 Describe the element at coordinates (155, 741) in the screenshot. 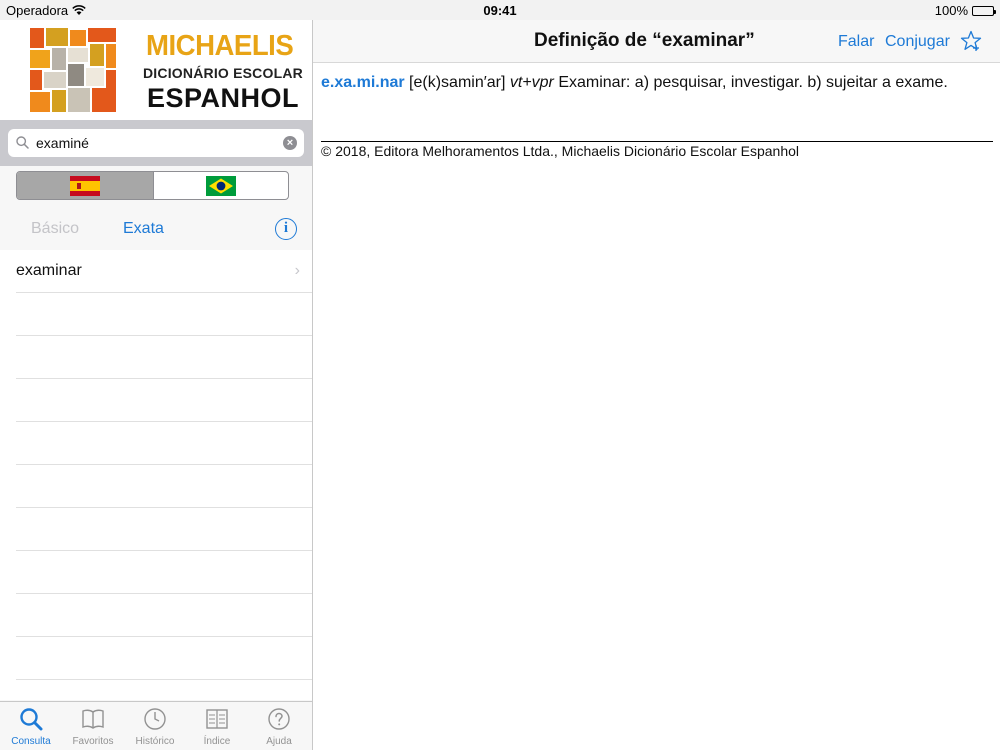

I see `tab-label: Histórico` at that location.